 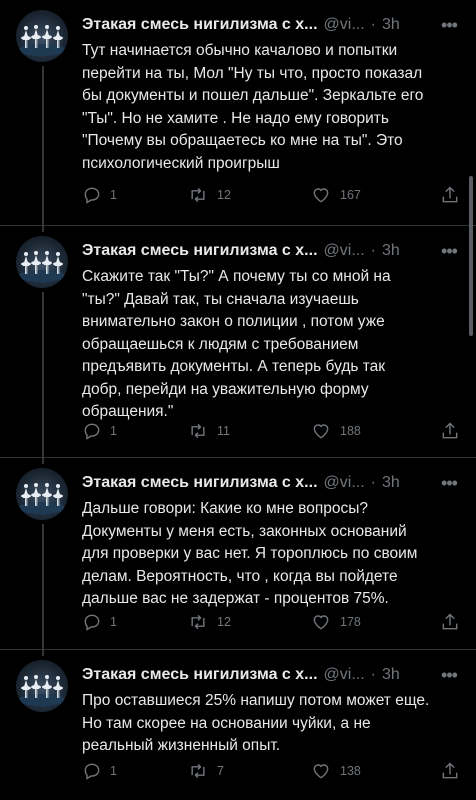 I want to click on retweet-count: 11, so click(x=223, y=431).